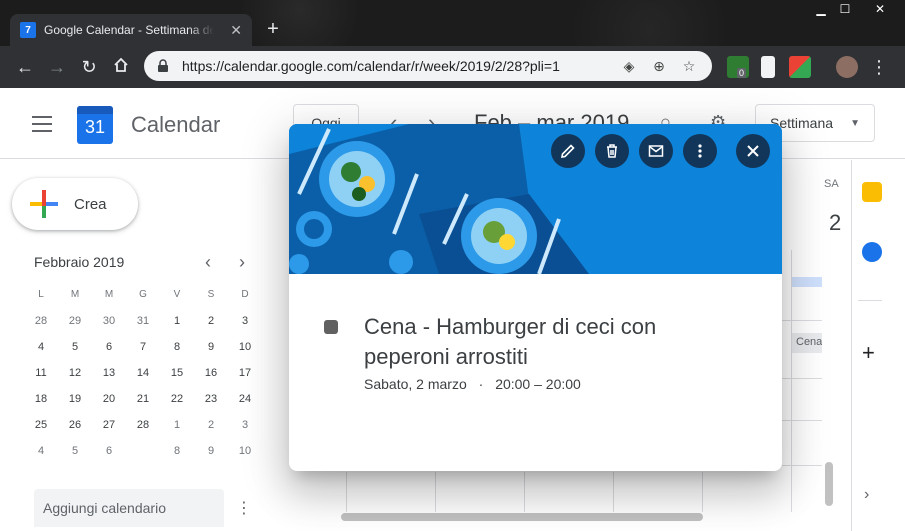  Describe the element at coordinates (245, 399) in the screenshot. I see `mini-day: 24` at that location.